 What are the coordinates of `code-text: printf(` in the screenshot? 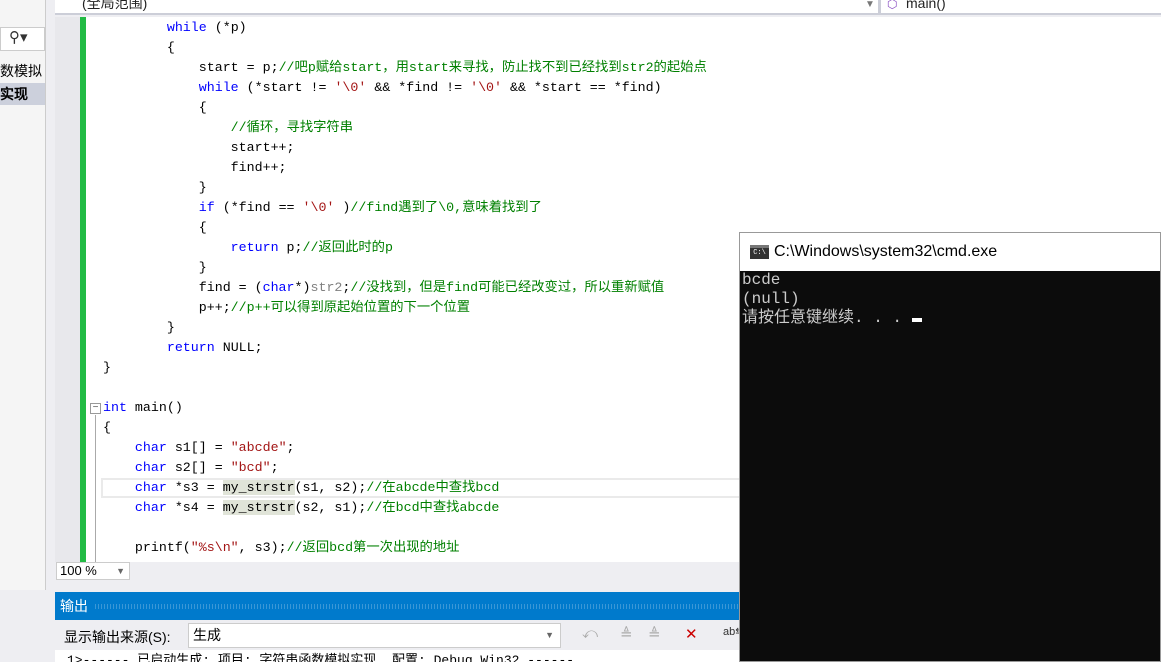 It's located at (147, 547).